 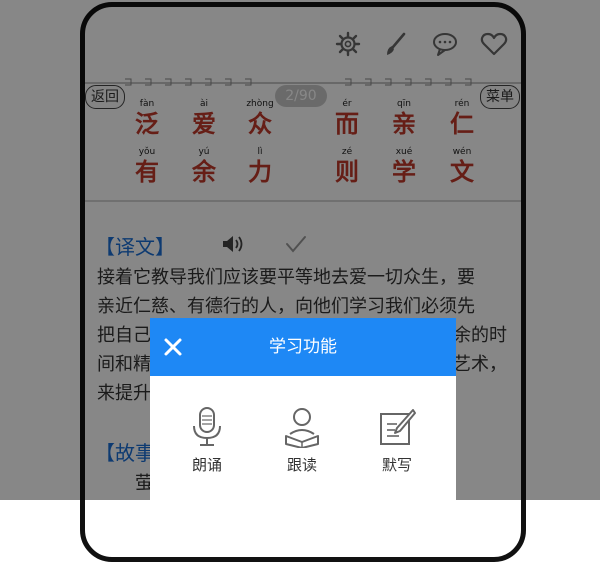 I want to click on modal-header: 学习功能, so click(x=303, y=347).